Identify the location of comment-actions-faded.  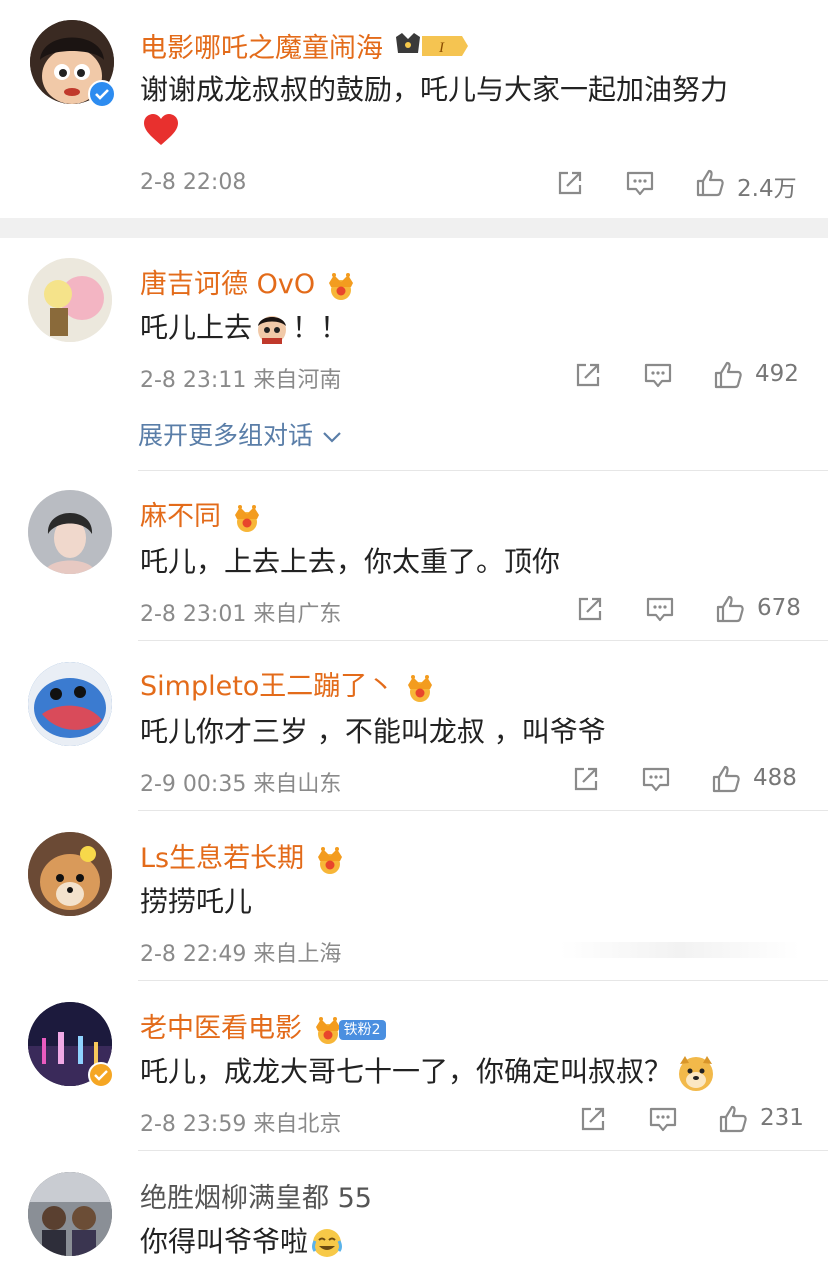
(680, 950).